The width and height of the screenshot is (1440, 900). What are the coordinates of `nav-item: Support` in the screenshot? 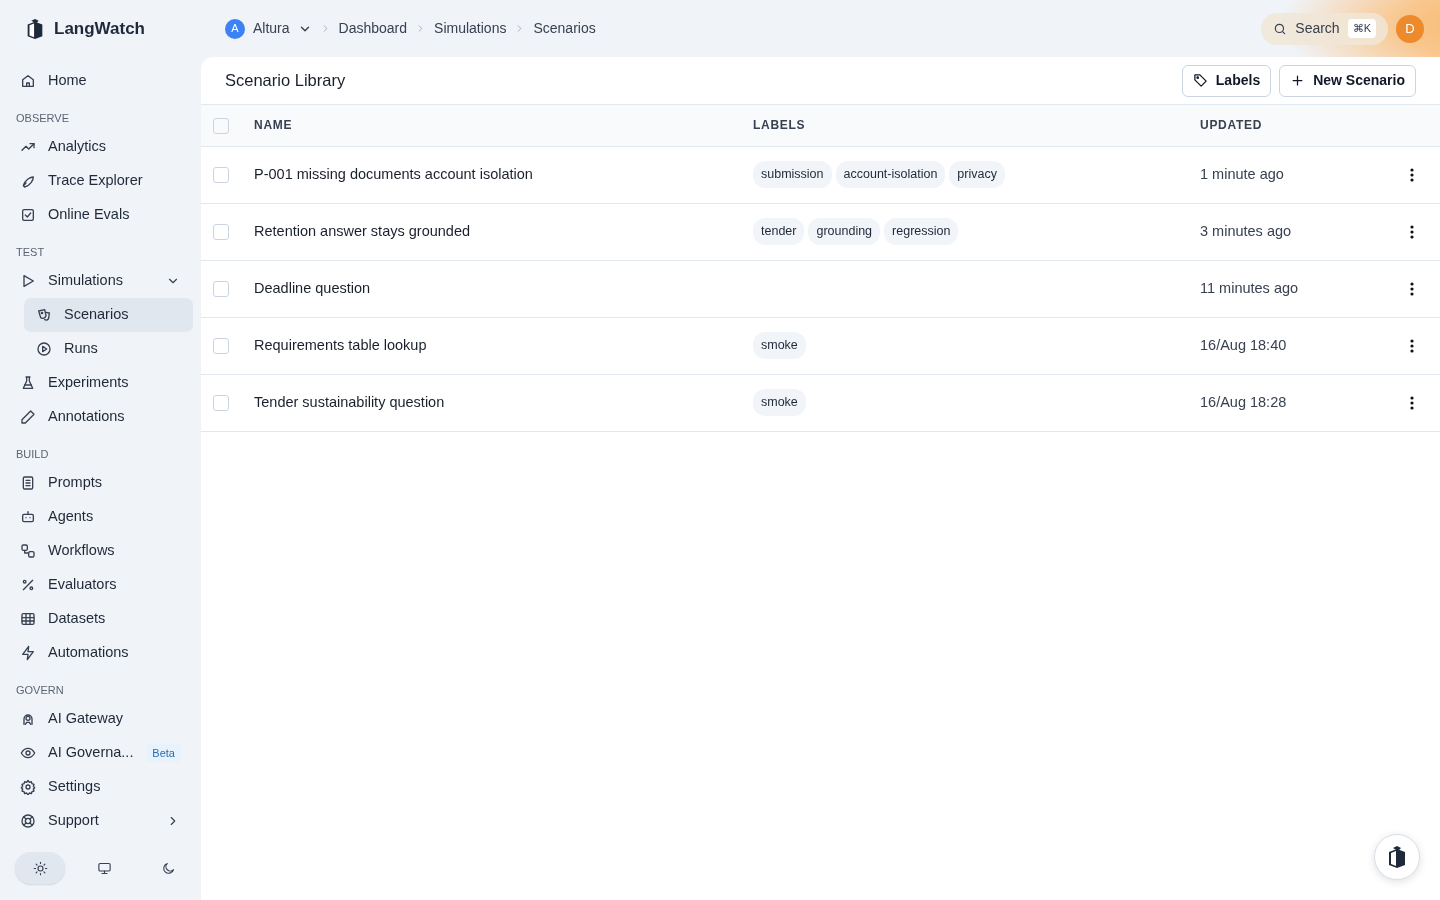 It's located at (100, 821).